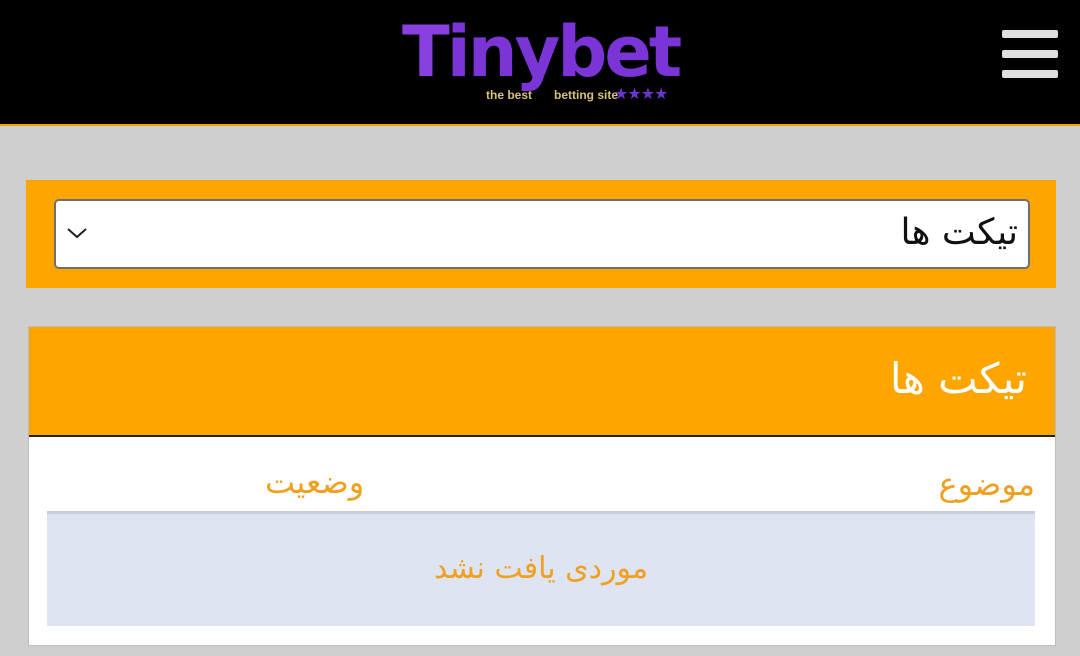 This screenshot has height=656, width=1080. I want to click on menu-bar-middle, so click(1030, 54).